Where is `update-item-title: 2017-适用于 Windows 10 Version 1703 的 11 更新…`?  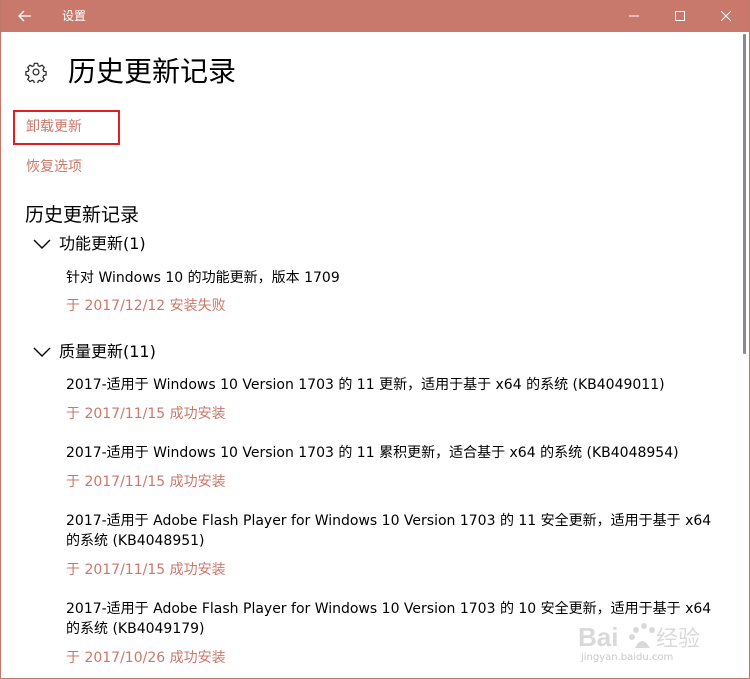 update-item-title: 2017-适用于 Windows 10 Version 1703 的 11 更新… is located at coordinates (365, 385).